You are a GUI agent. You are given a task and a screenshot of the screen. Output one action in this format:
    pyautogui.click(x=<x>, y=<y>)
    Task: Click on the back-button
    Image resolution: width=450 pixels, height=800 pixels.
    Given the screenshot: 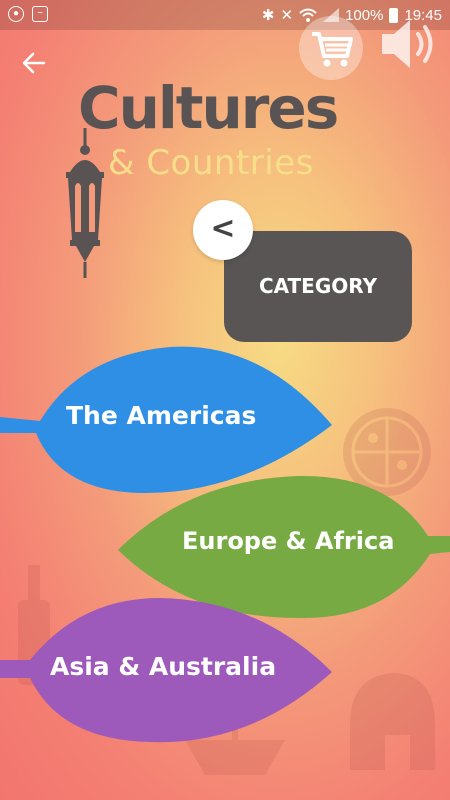 What is the action you would take?
    pyautogui.click(x=37, y=65)
    